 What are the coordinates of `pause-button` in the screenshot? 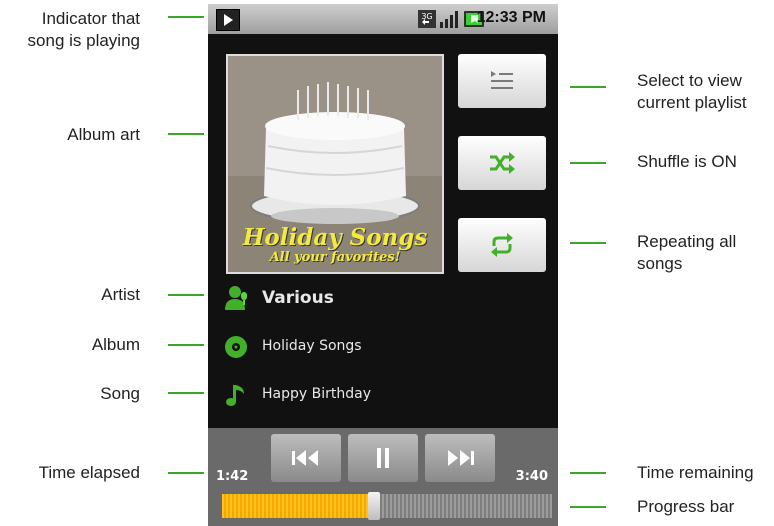 It's located at (383, 458).